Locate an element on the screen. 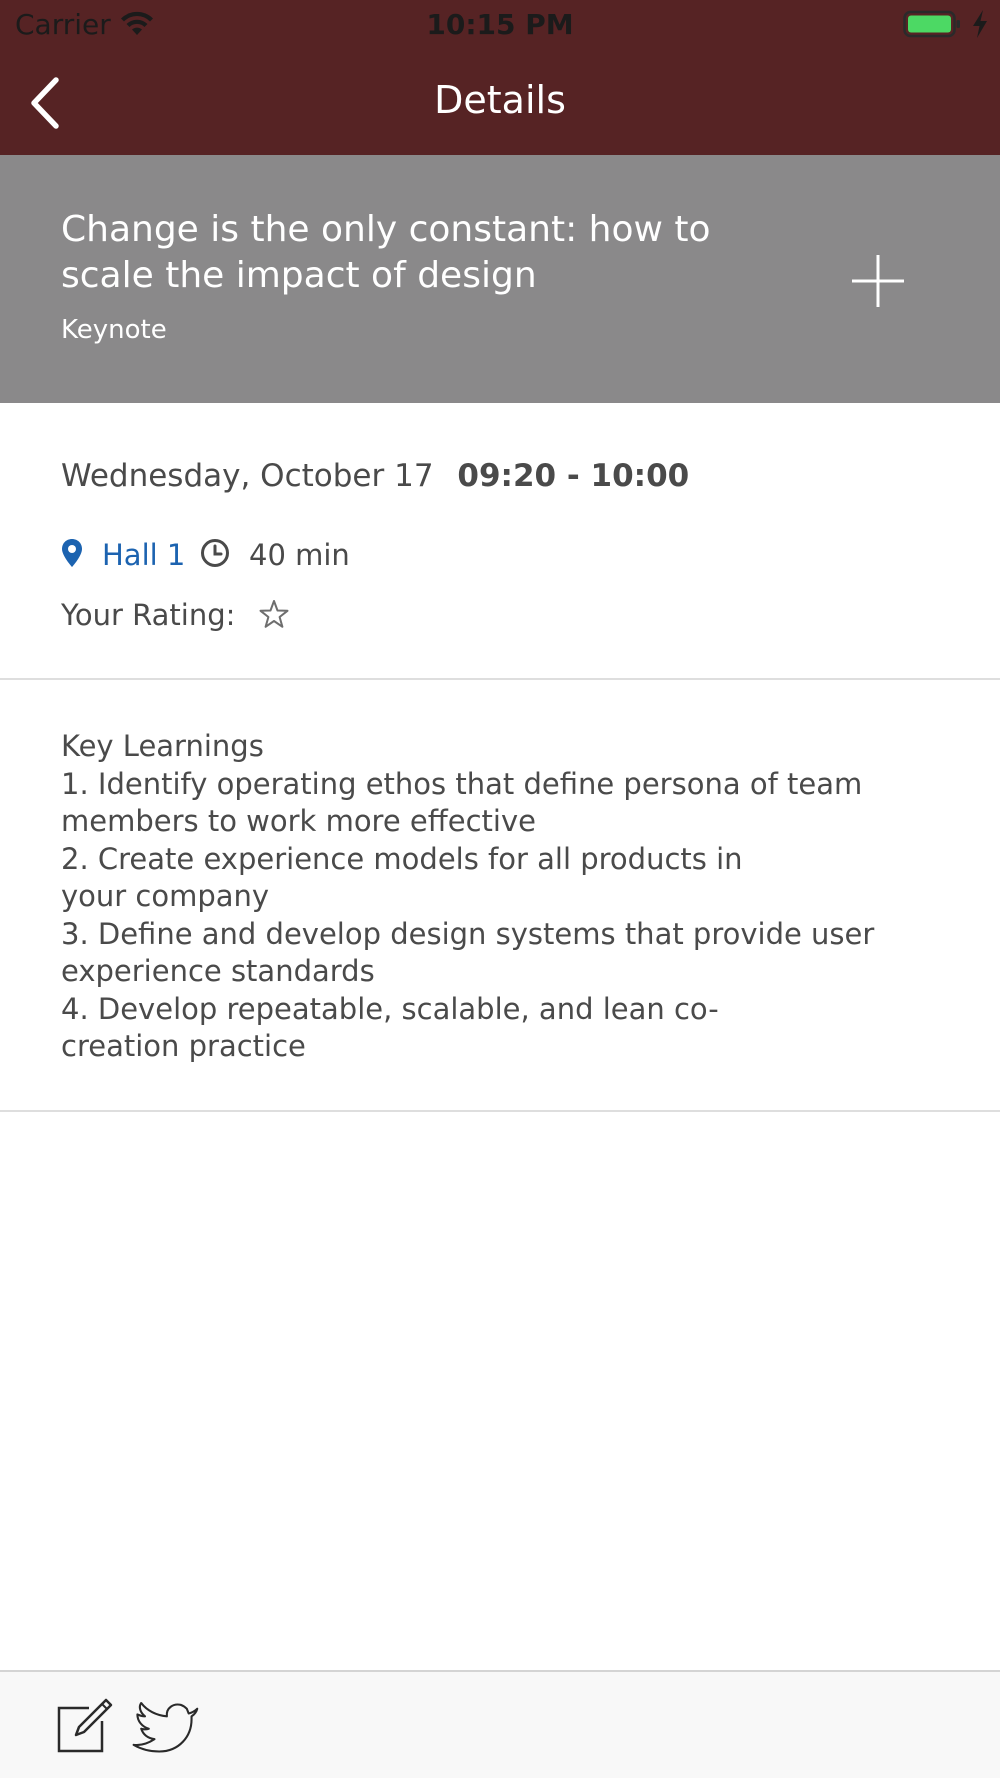  twitter-bird-icon is located at coordinates (165, 1727).